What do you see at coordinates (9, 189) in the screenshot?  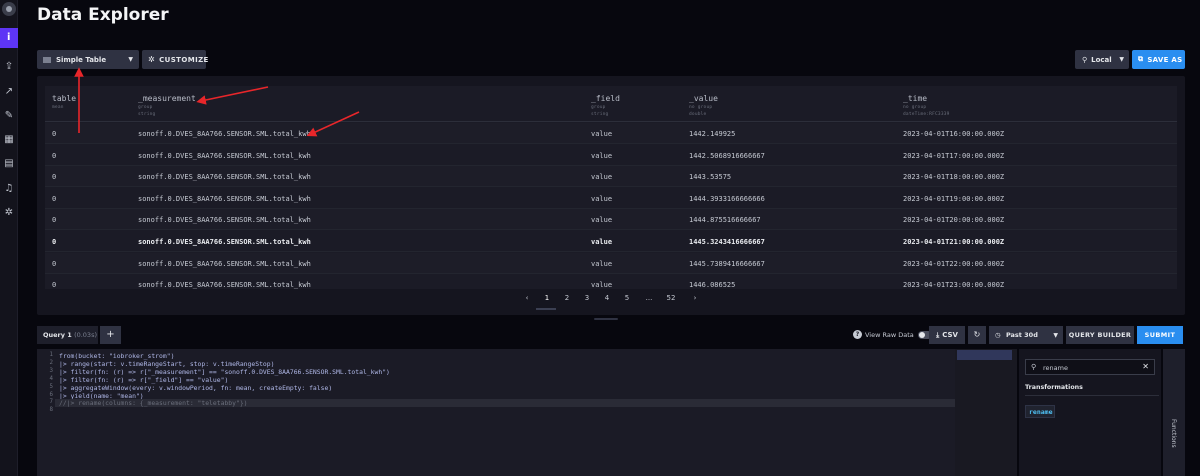 I see `bell-icon: ♫` at bounding box center [9, 189].